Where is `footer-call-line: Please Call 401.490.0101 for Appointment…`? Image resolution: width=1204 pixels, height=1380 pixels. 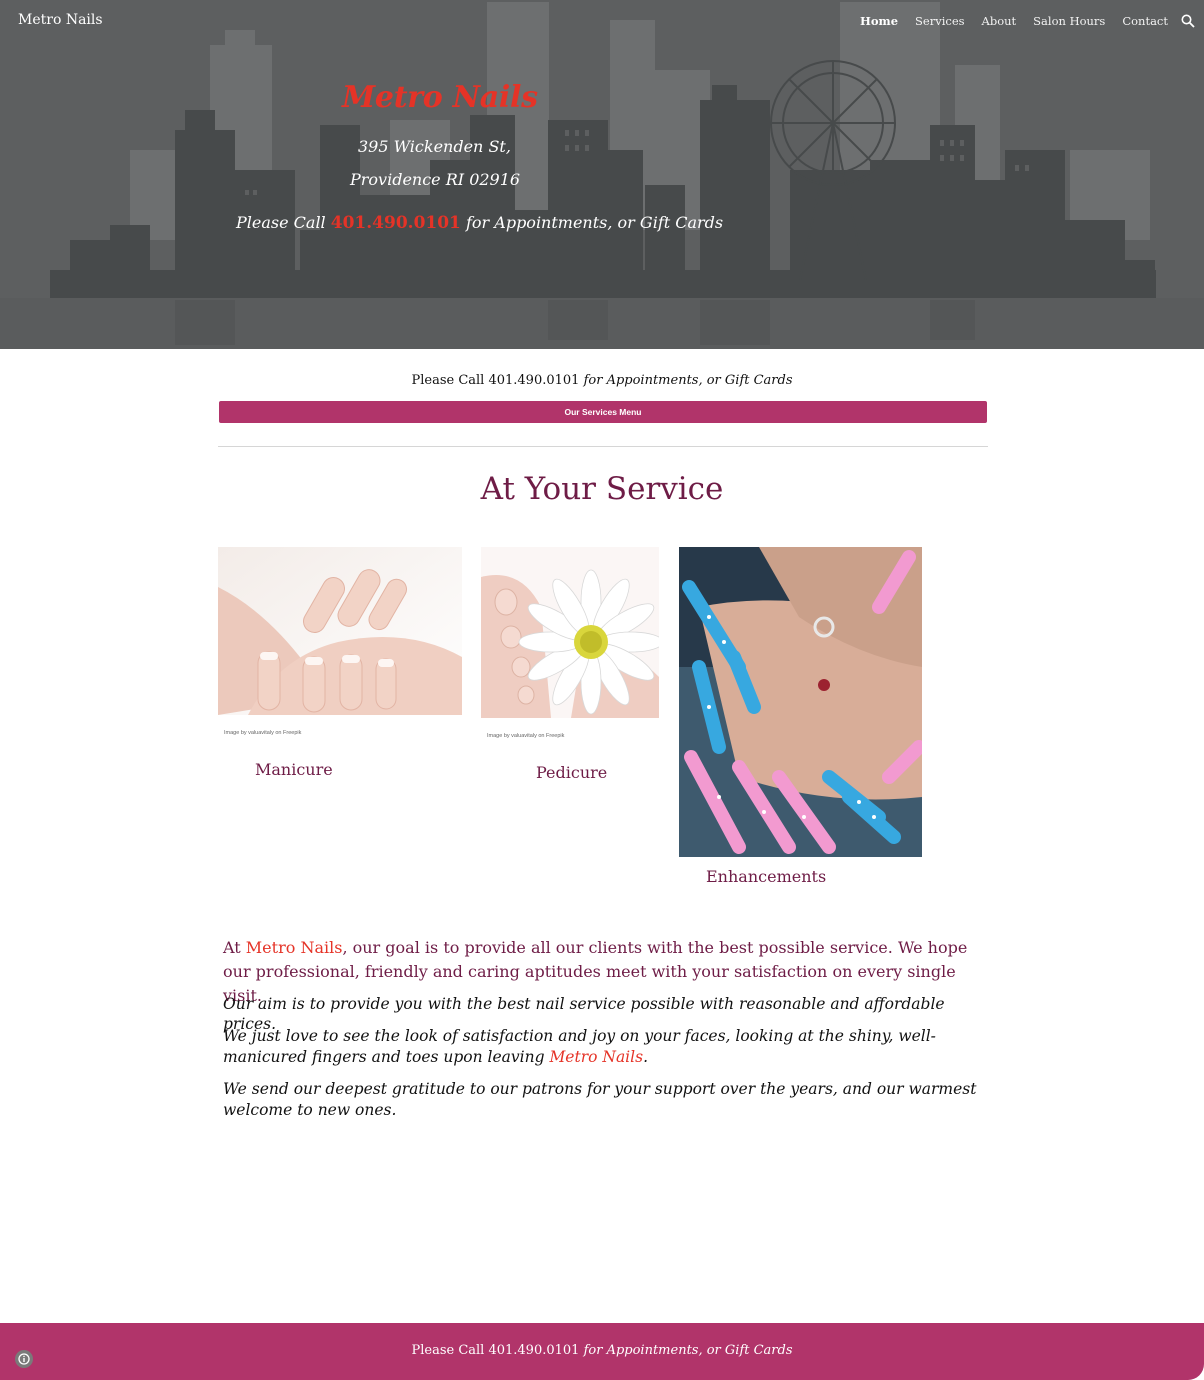 footer-call-line: Please Call 401.490.0101 for Appointment… is located at coordinates (602, 1350).